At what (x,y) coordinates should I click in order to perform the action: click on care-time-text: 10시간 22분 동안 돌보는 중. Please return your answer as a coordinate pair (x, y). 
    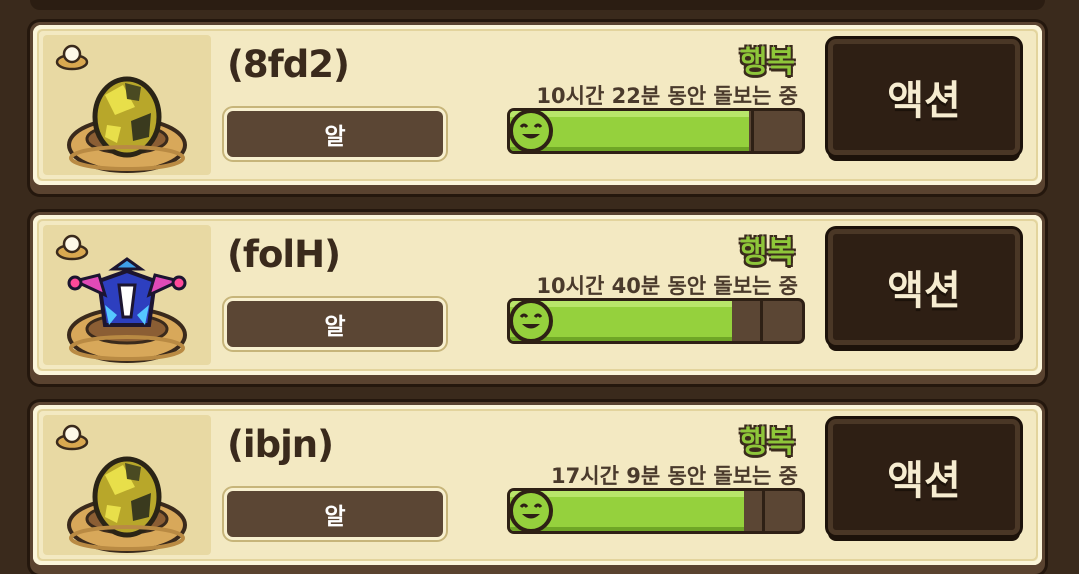
    Looking at the image, I should click on (667, 96).